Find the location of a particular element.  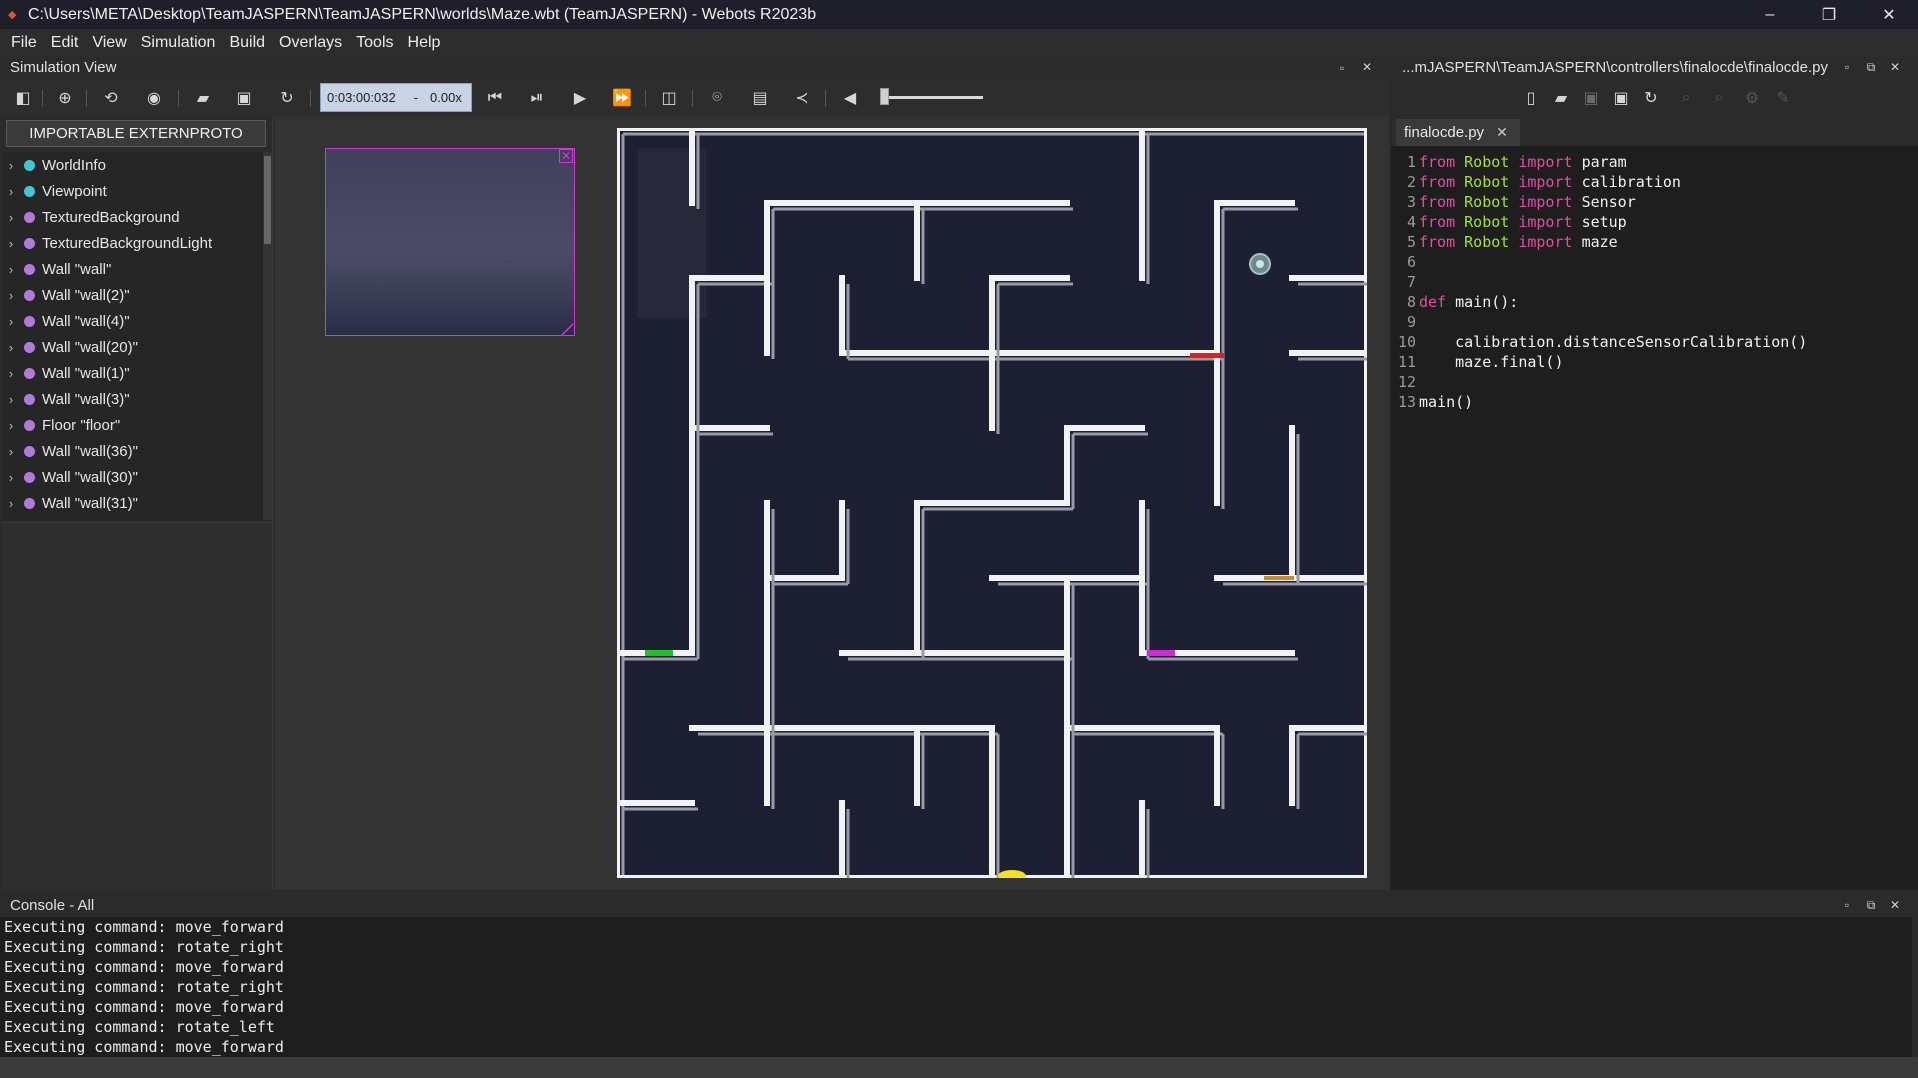

fast-forward-icon: ⏩ is located at coordinates (622, 98).